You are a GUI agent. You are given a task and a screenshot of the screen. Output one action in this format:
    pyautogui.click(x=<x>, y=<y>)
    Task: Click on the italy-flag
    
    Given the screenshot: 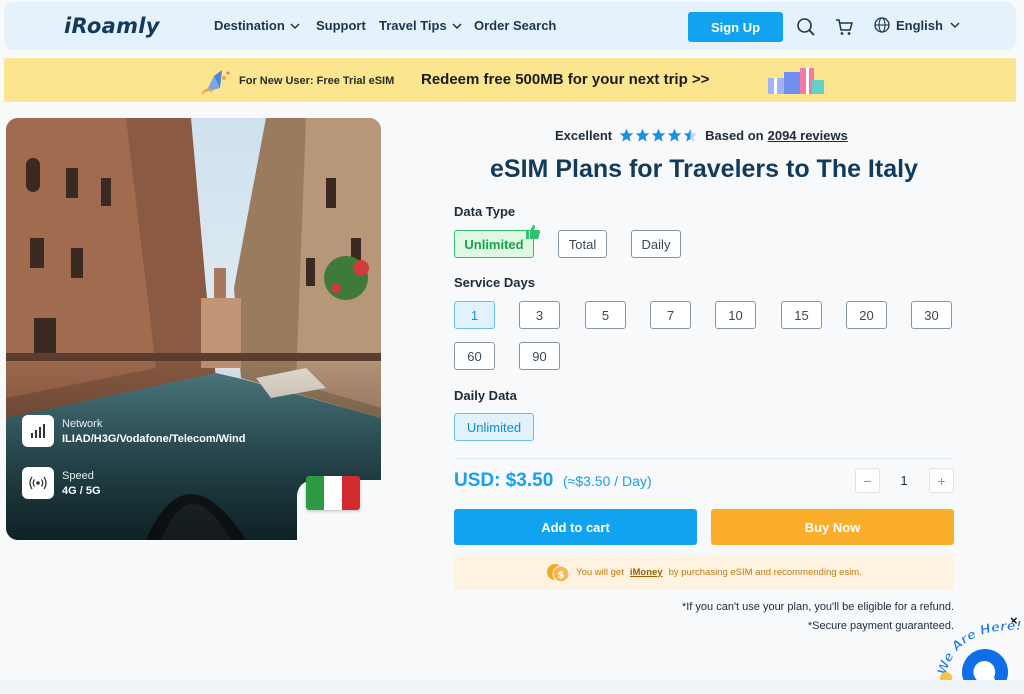 What is the action you would take?
    pyautogui.click(x=333, y=493)
    